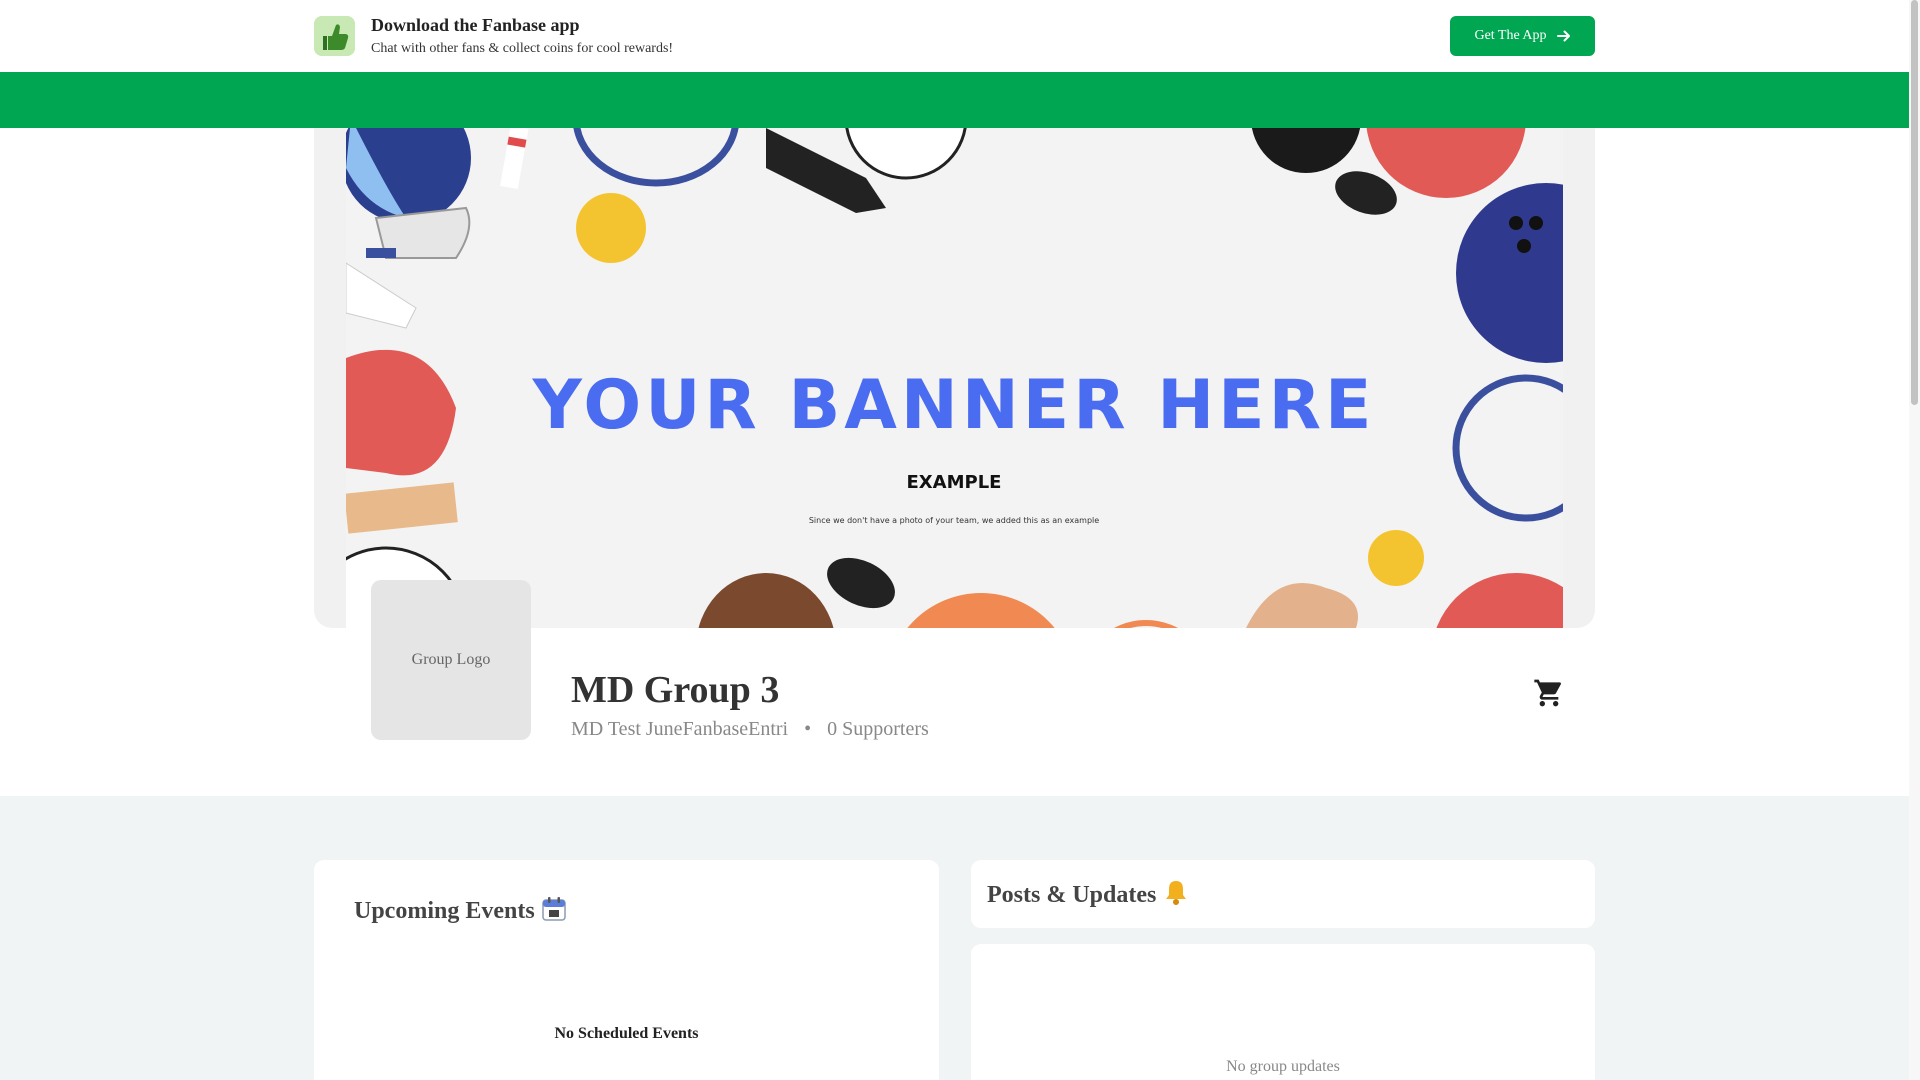 Image resolution: width=1920 pixels, height=1080 pixels. I want to click on posts-updates-label: Posts & Updates, so click(1072, 895).